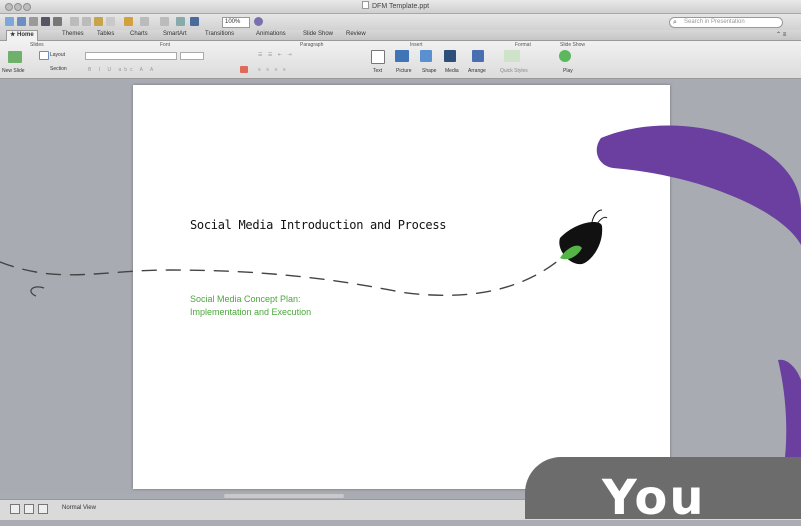 This screenshot has width=801, height=526. What do you see at coordinates (654, 498) in the screenshot?
I see `overlay-callout-text: You` at bounding box center [654, 498].